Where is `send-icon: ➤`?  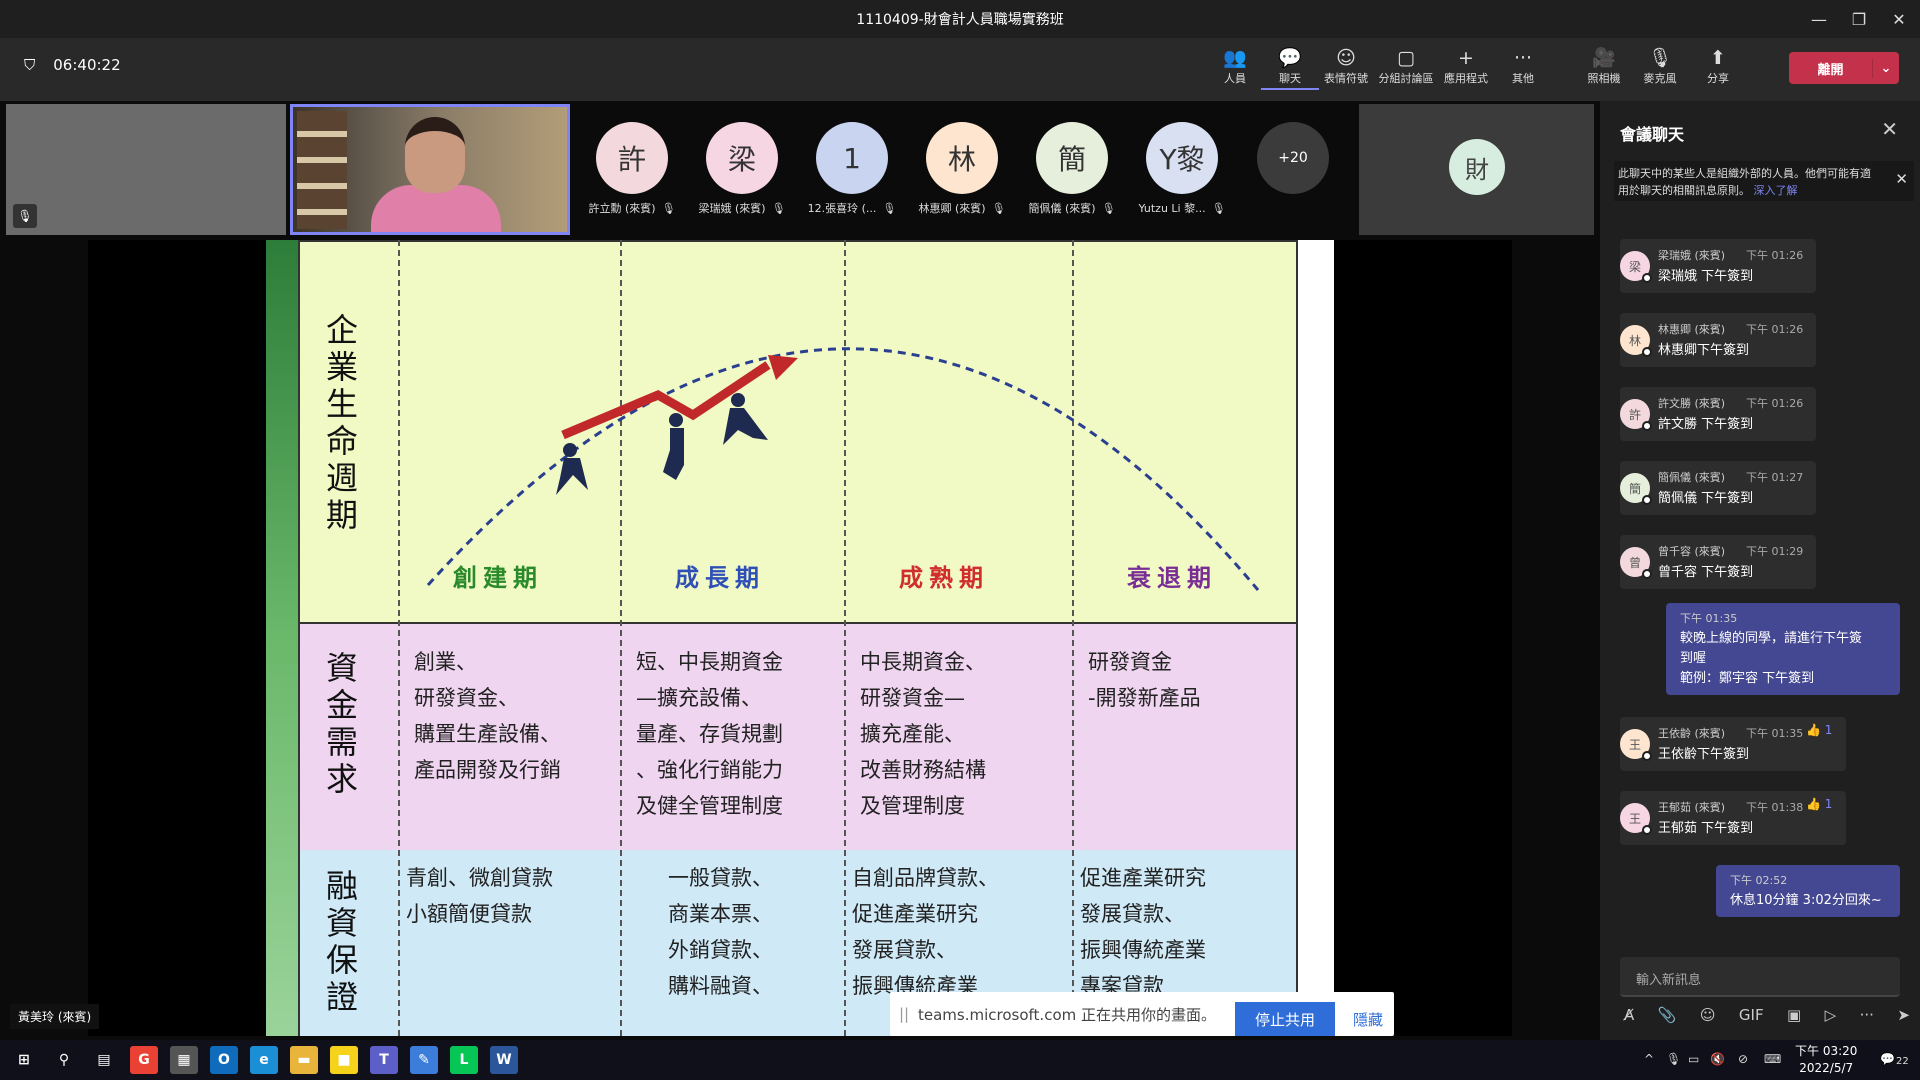 send-icon: ➤ is located at coordinates (1903, 1015).